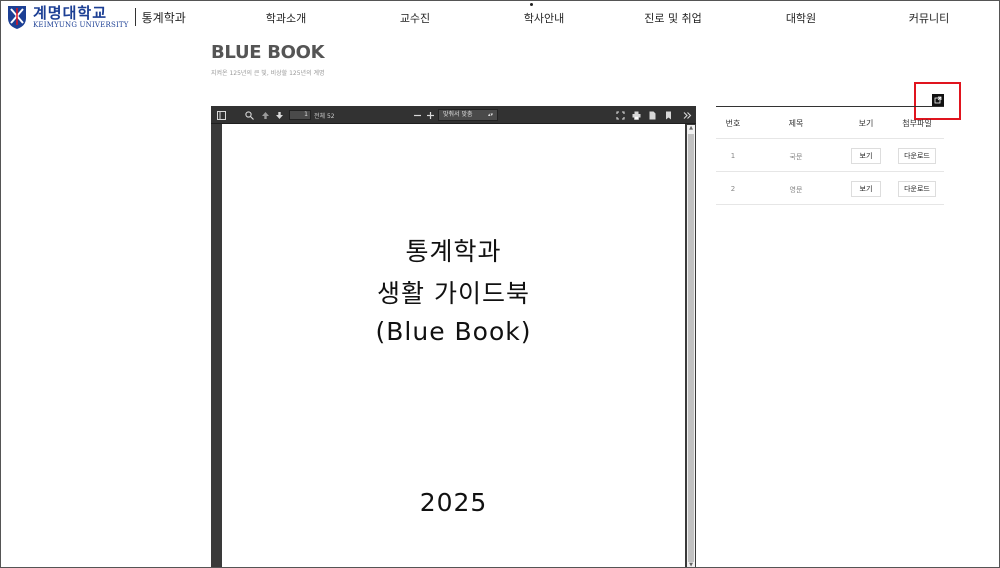  I want to click on download-icon, so click(652, 115).